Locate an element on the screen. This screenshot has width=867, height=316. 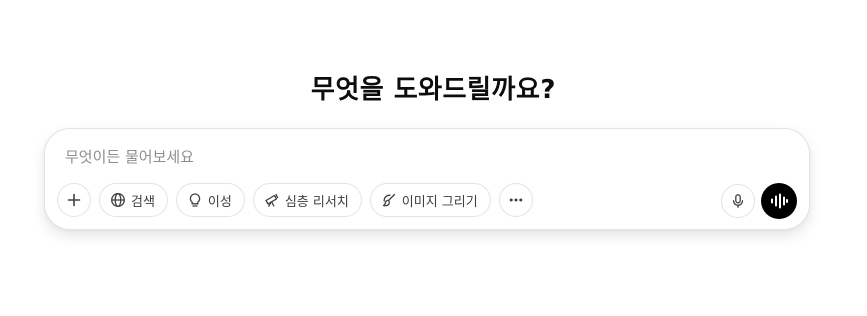
tool-group: 검색 이성 심층 리서치 이미지 그리기 is located at coordinates (295, 200).